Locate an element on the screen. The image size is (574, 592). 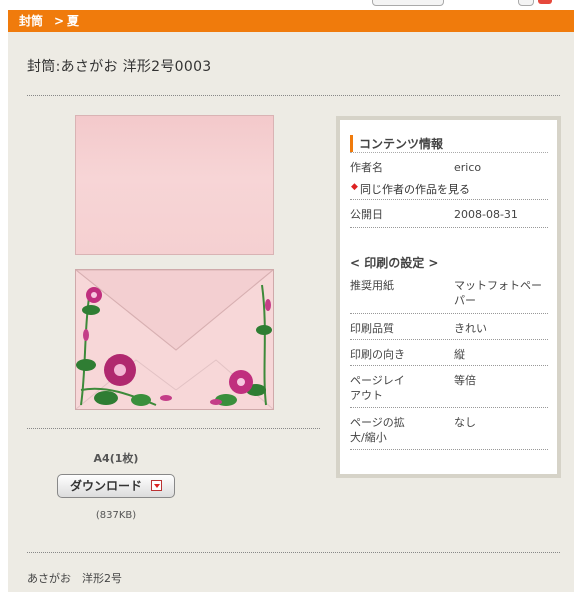
top-strip is located at coordinates (287, 5).